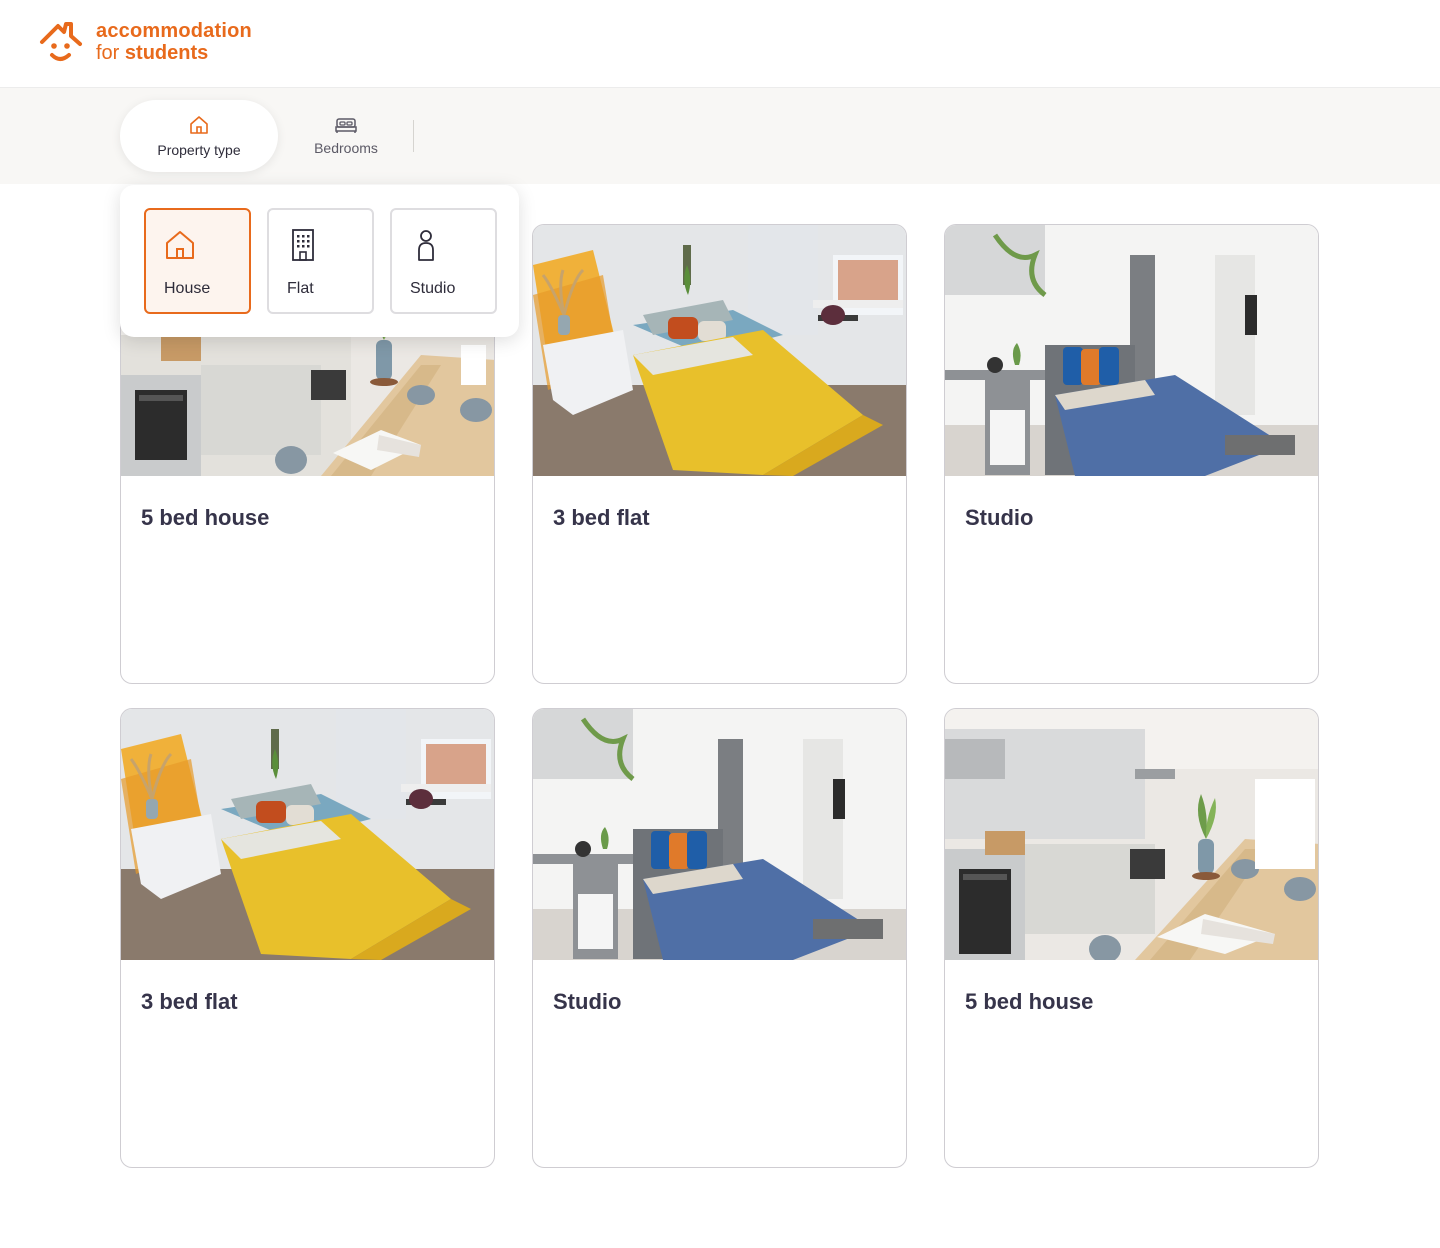  What do you see at coordinates (199, 150) in the screenshot?
I see `tab-property-type-label: Property type` at bounding box center [199, 150].